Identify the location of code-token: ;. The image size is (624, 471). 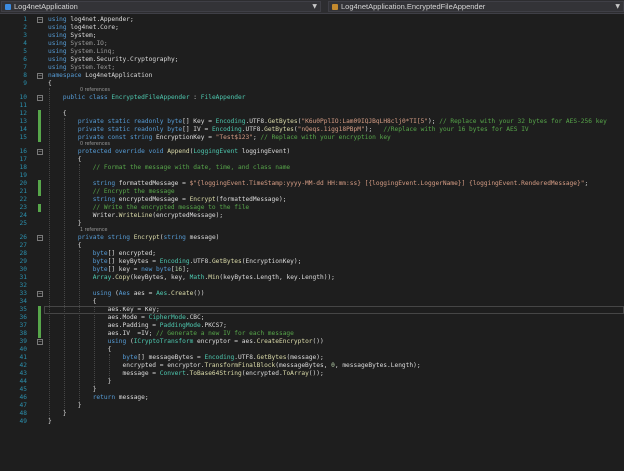
(586, 183).